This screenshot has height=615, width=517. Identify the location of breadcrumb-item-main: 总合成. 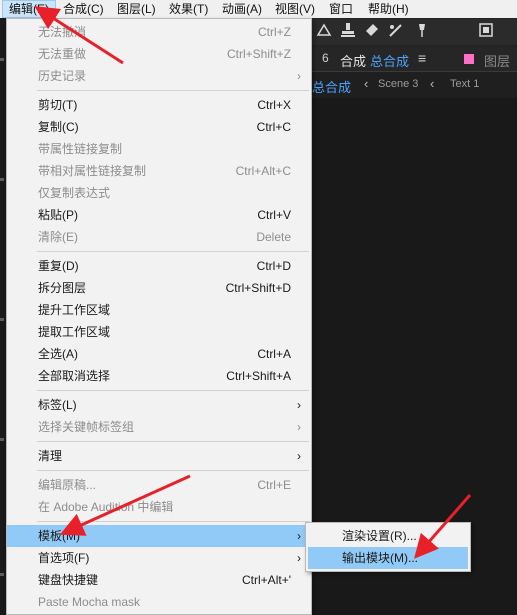
(331, 86).